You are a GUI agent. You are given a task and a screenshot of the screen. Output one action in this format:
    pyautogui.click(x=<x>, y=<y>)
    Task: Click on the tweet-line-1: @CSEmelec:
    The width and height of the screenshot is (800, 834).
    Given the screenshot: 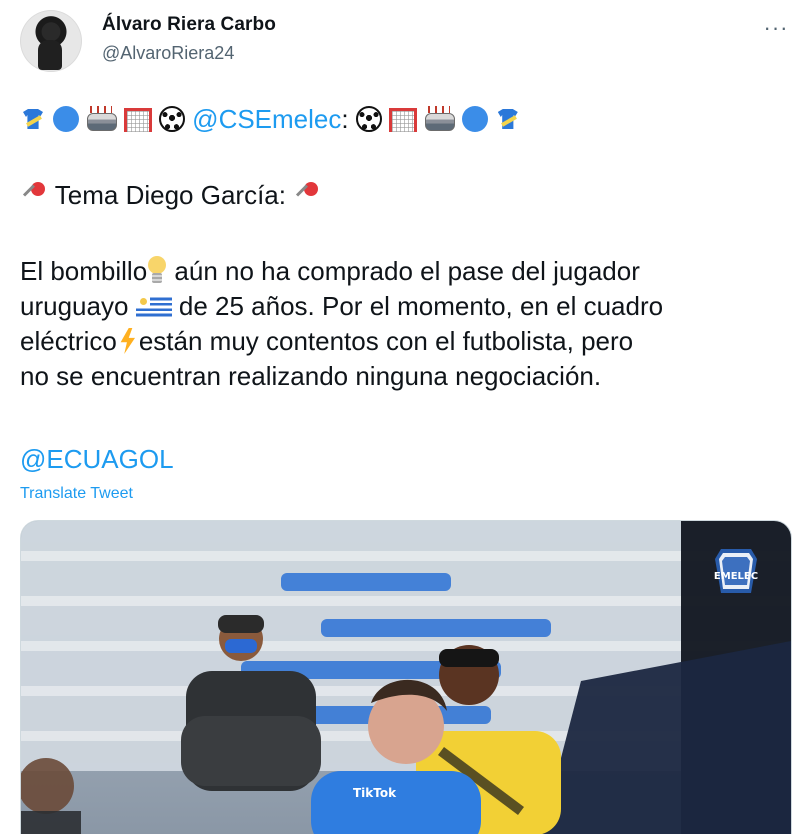 What is the action you would take?
    pyautogui.click(x=270, y=119)
    